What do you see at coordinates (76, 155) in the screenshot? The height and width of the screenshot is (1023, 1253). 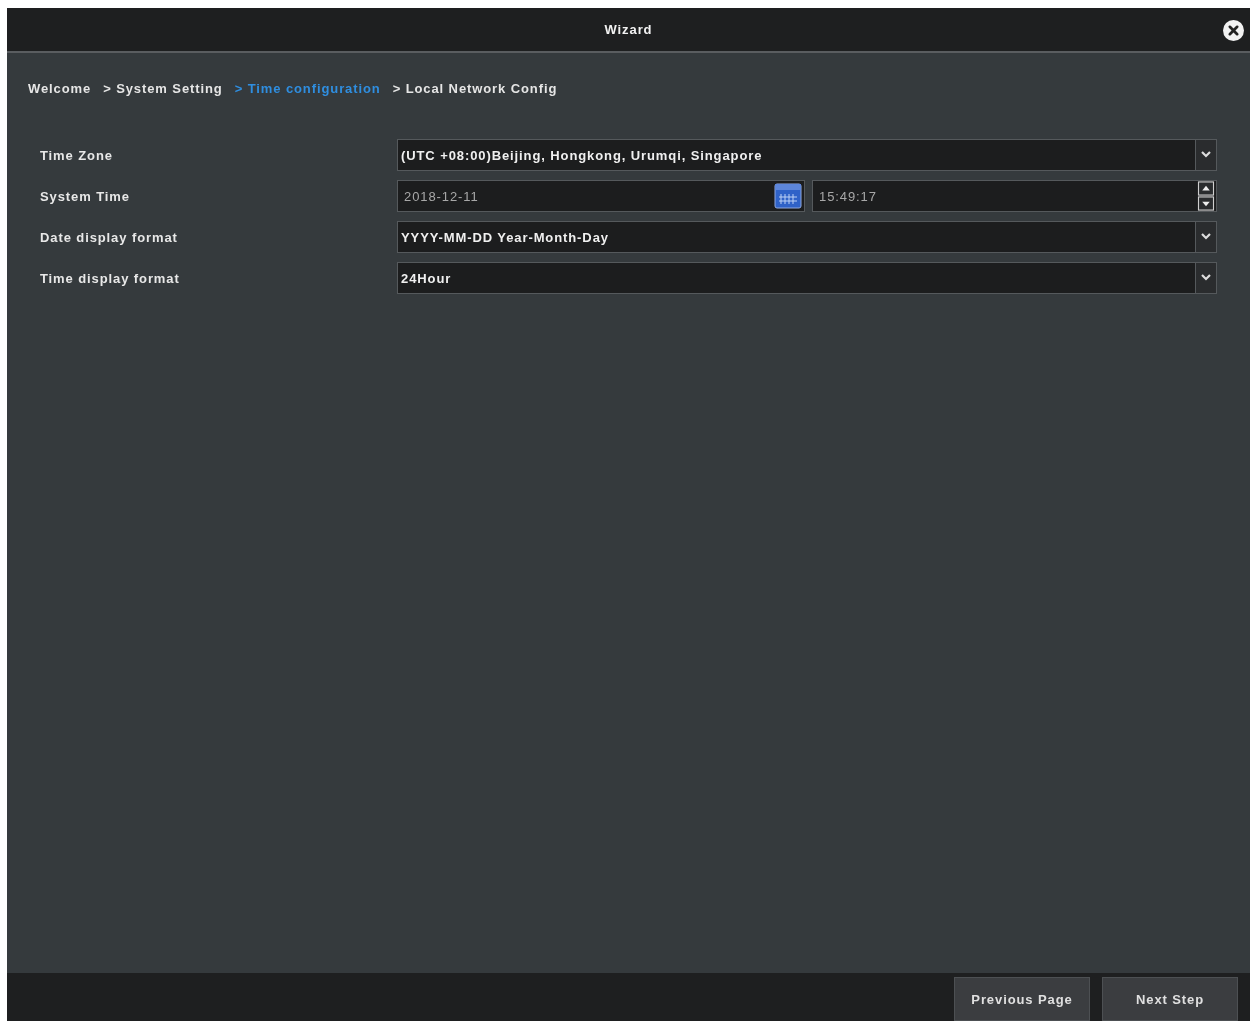 I see `field-label: Time Zone` at bounding box center [76, 155].